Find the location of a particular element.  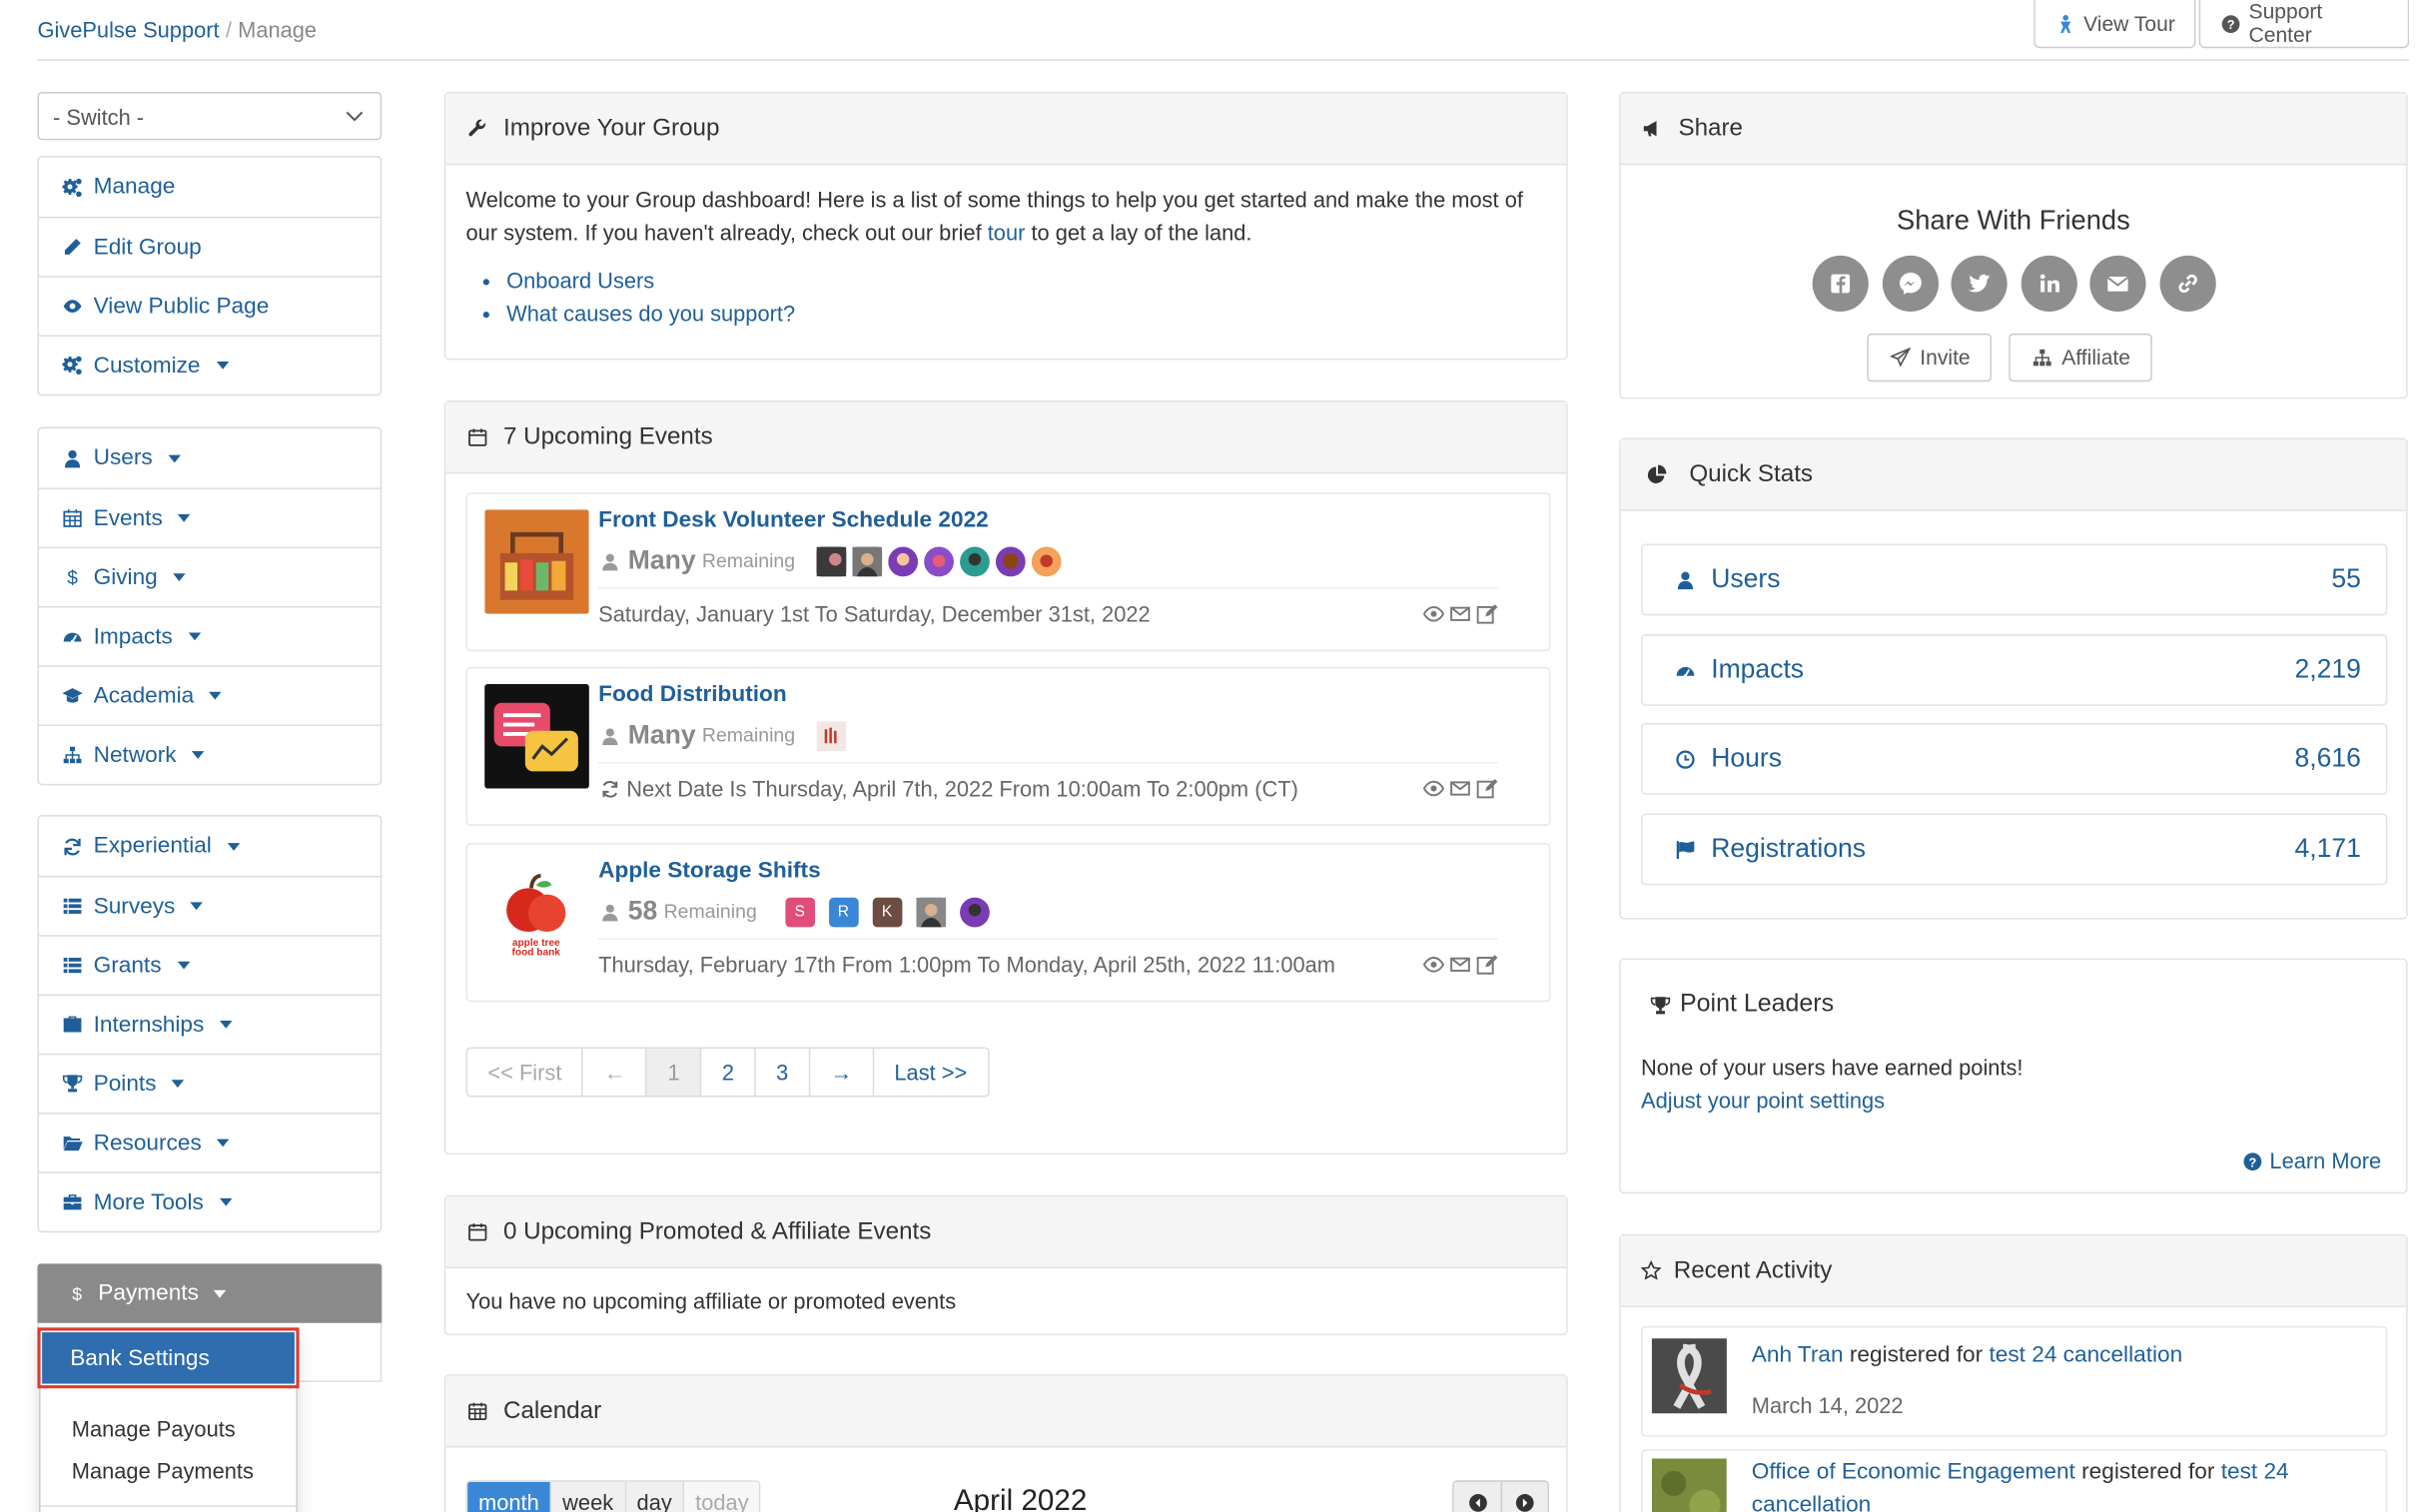

calendar-icon is located at coordinates (72, 517).